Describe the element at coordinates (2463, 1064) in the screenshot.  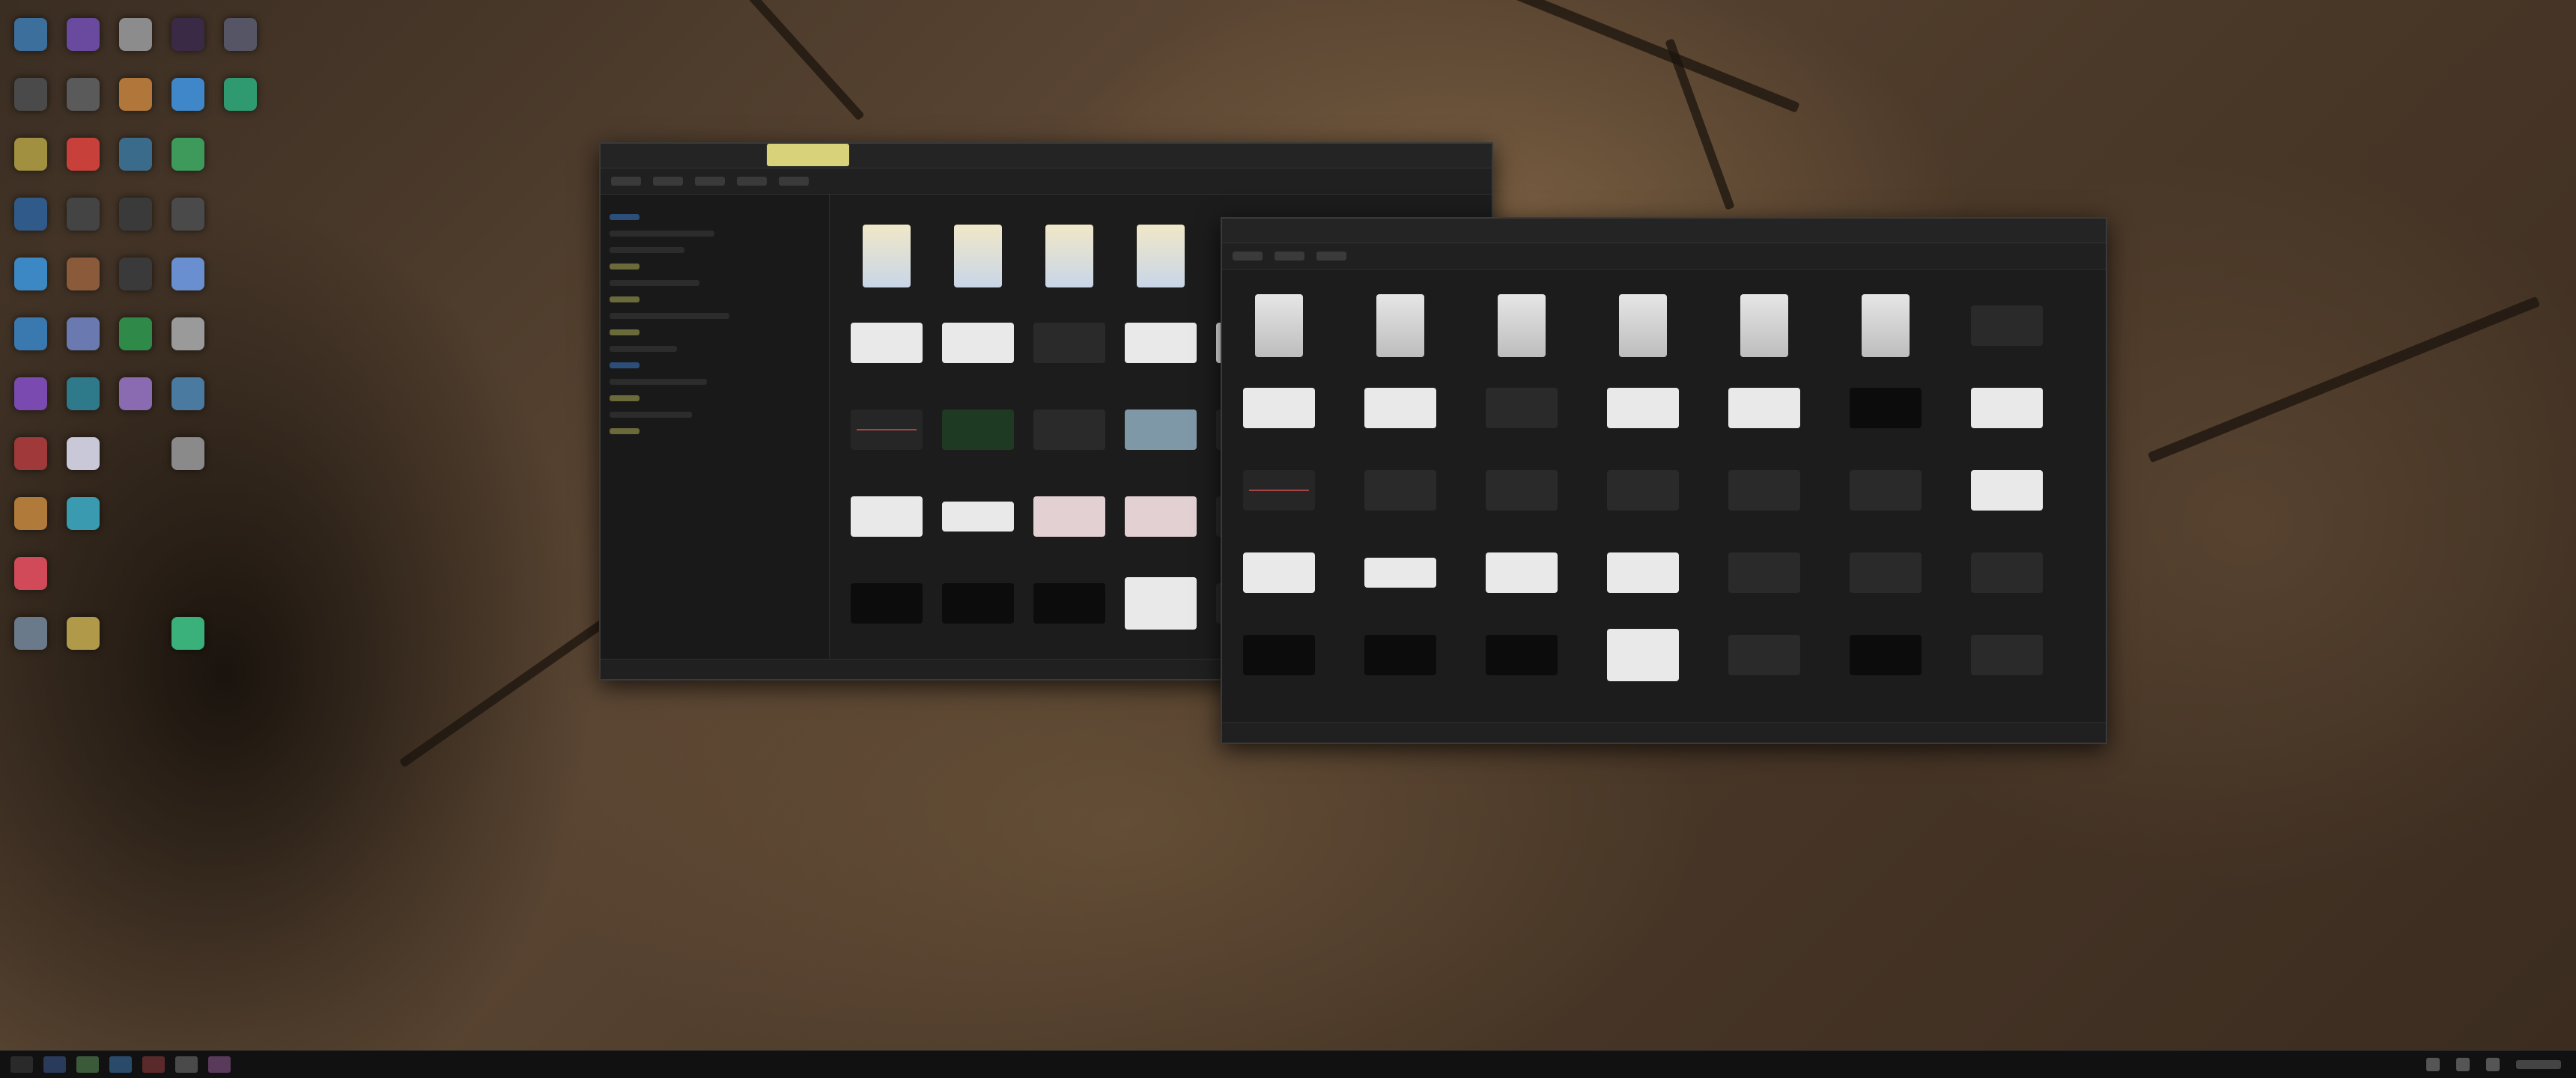
I see `volume-icon` at that location.